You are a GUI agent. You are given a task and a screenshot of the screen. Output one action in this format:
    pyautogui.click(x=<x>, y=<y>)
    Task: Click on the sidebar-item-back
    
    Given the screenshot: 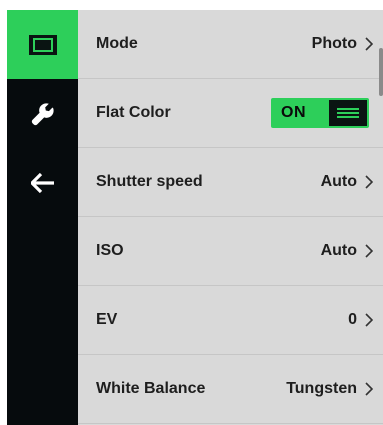 What is the action you would take?
    pyautogui.click(x=42, y=182)
    